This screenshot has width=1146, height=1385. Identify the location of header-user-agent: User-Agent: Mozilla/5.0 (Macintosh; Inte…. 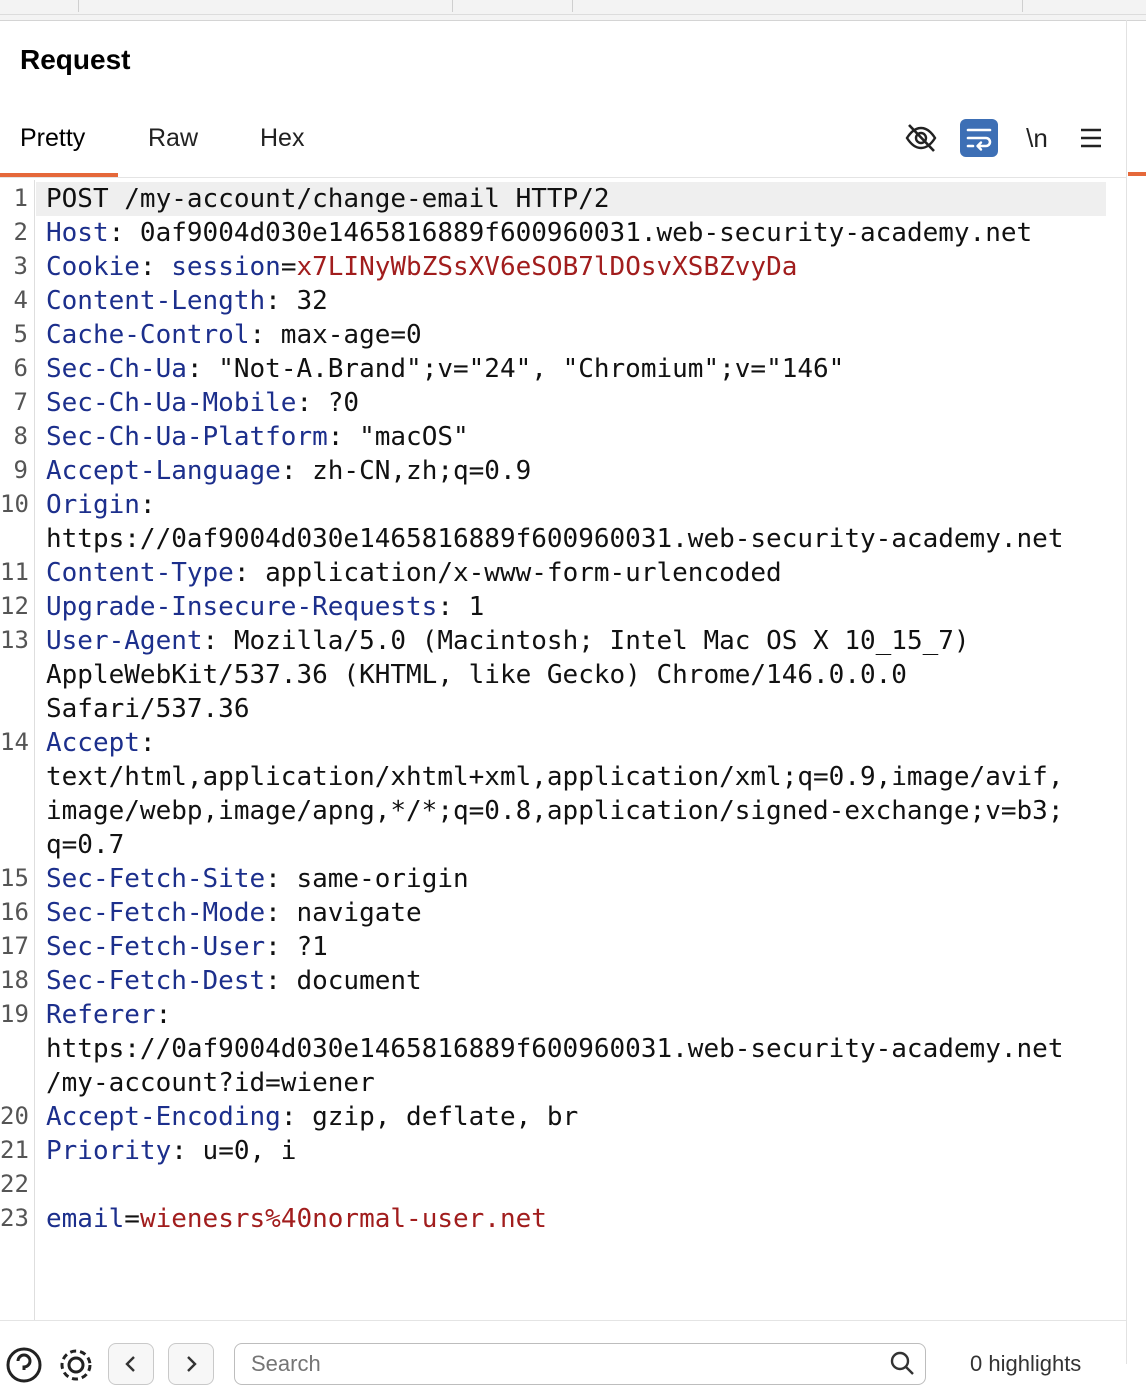
(508, 641).